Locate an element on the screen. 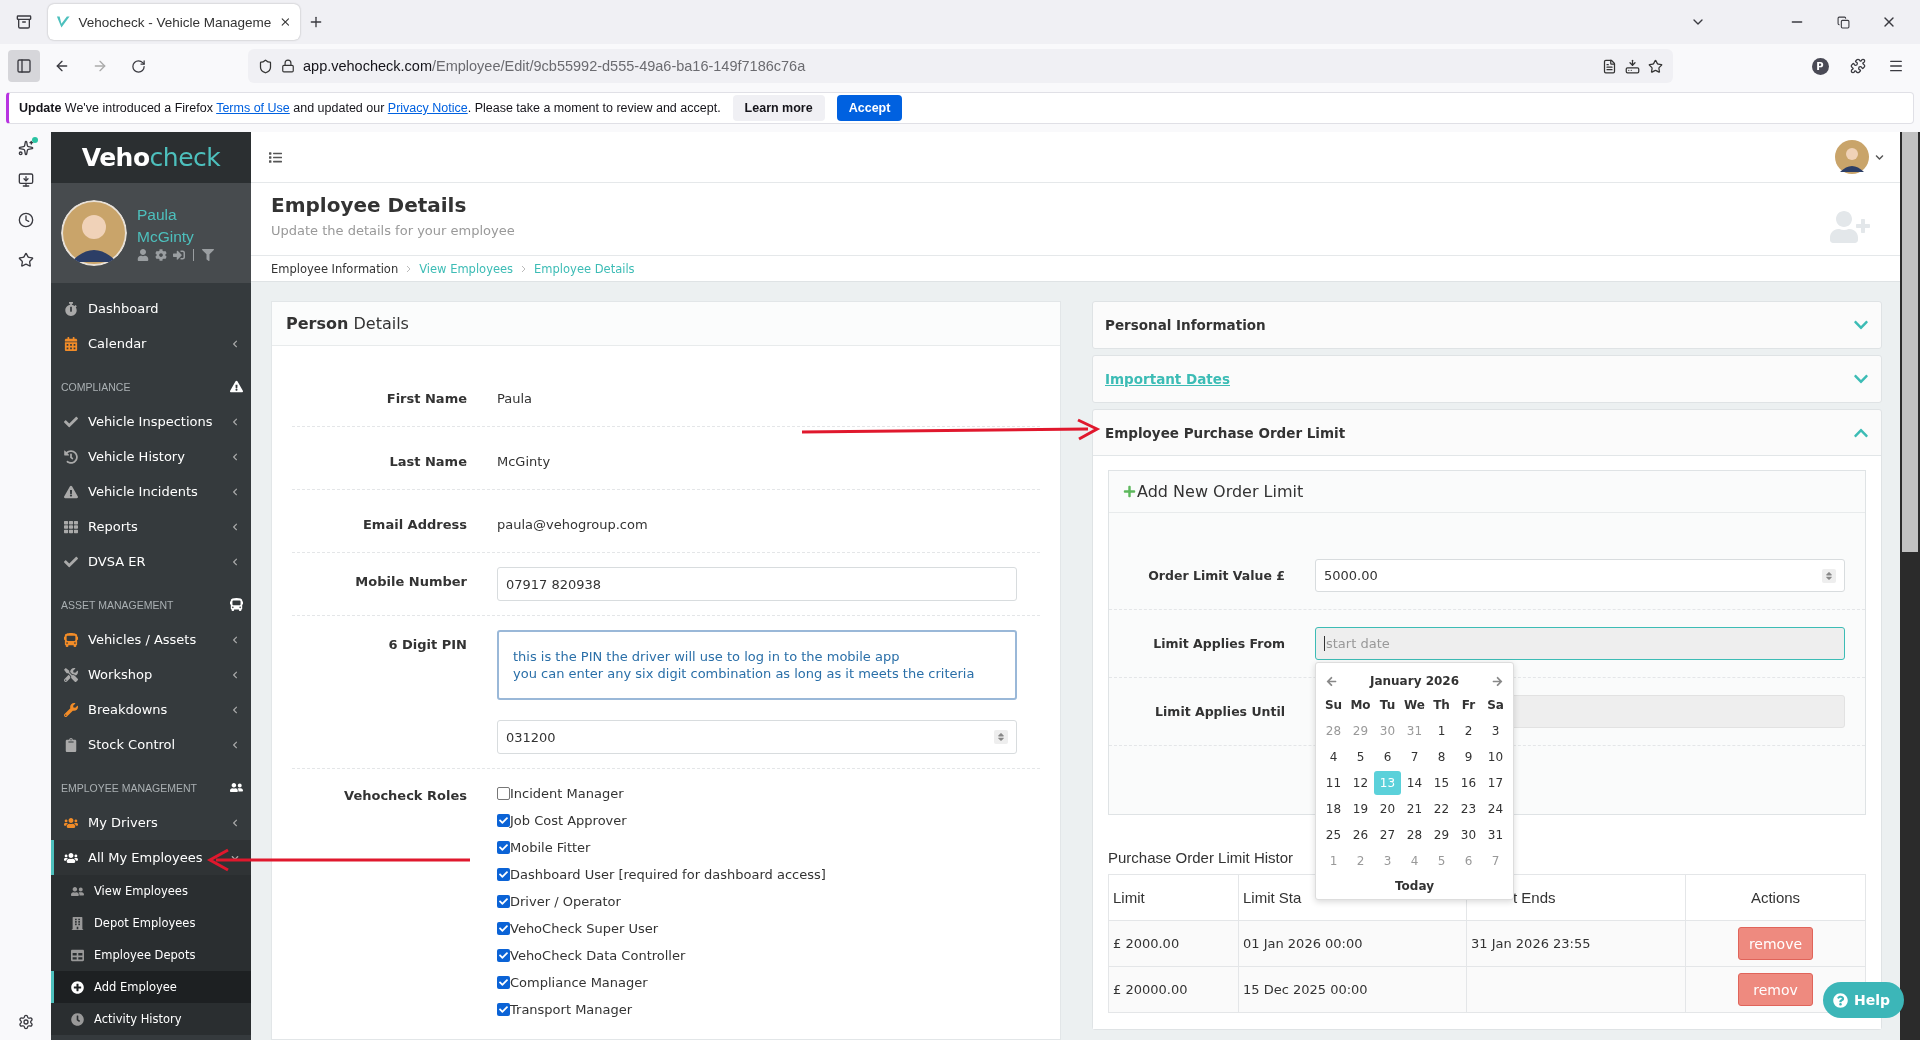 Image resolution: width=1920 pixels, height=1040 pixels. previous-month-icon is located at coordinates (1331, 681).